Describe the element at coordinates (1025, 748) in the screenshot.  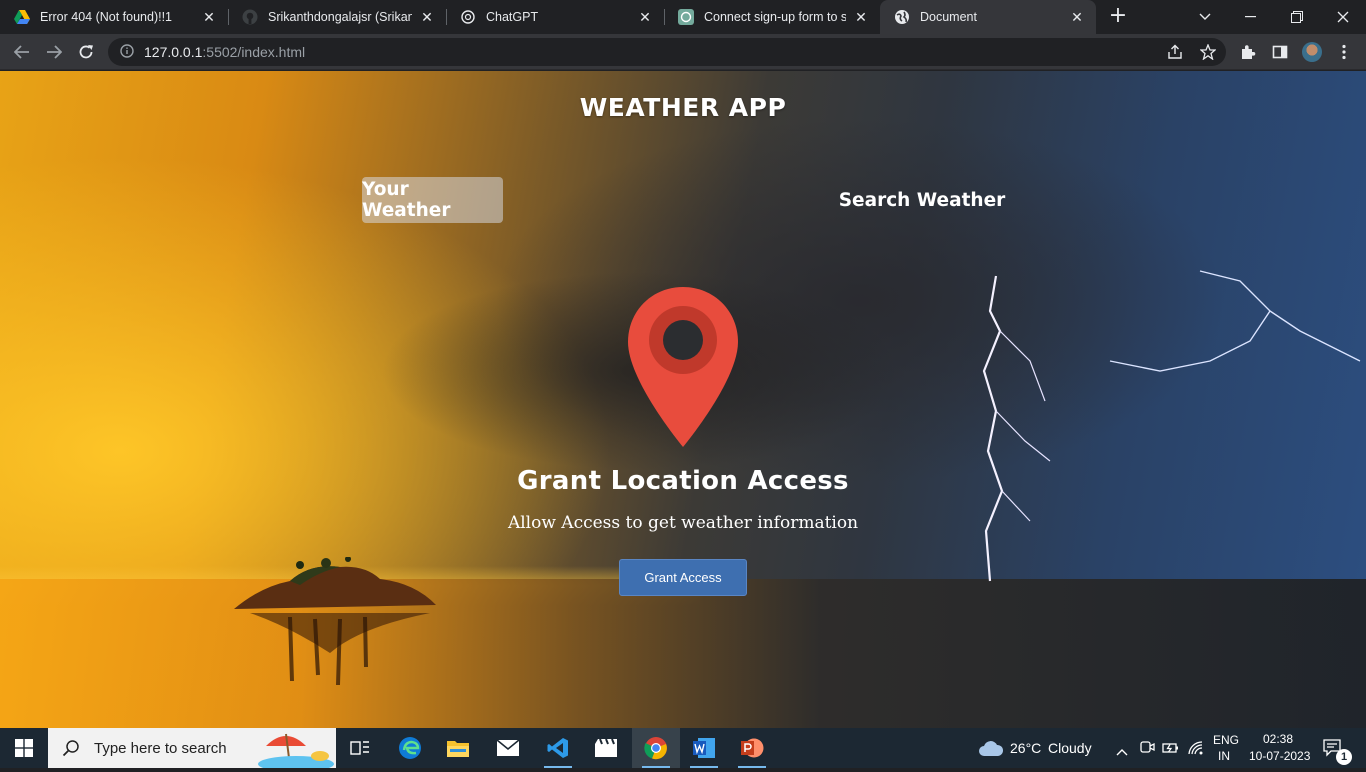
I see `weather-temp: 26°C` at that location.